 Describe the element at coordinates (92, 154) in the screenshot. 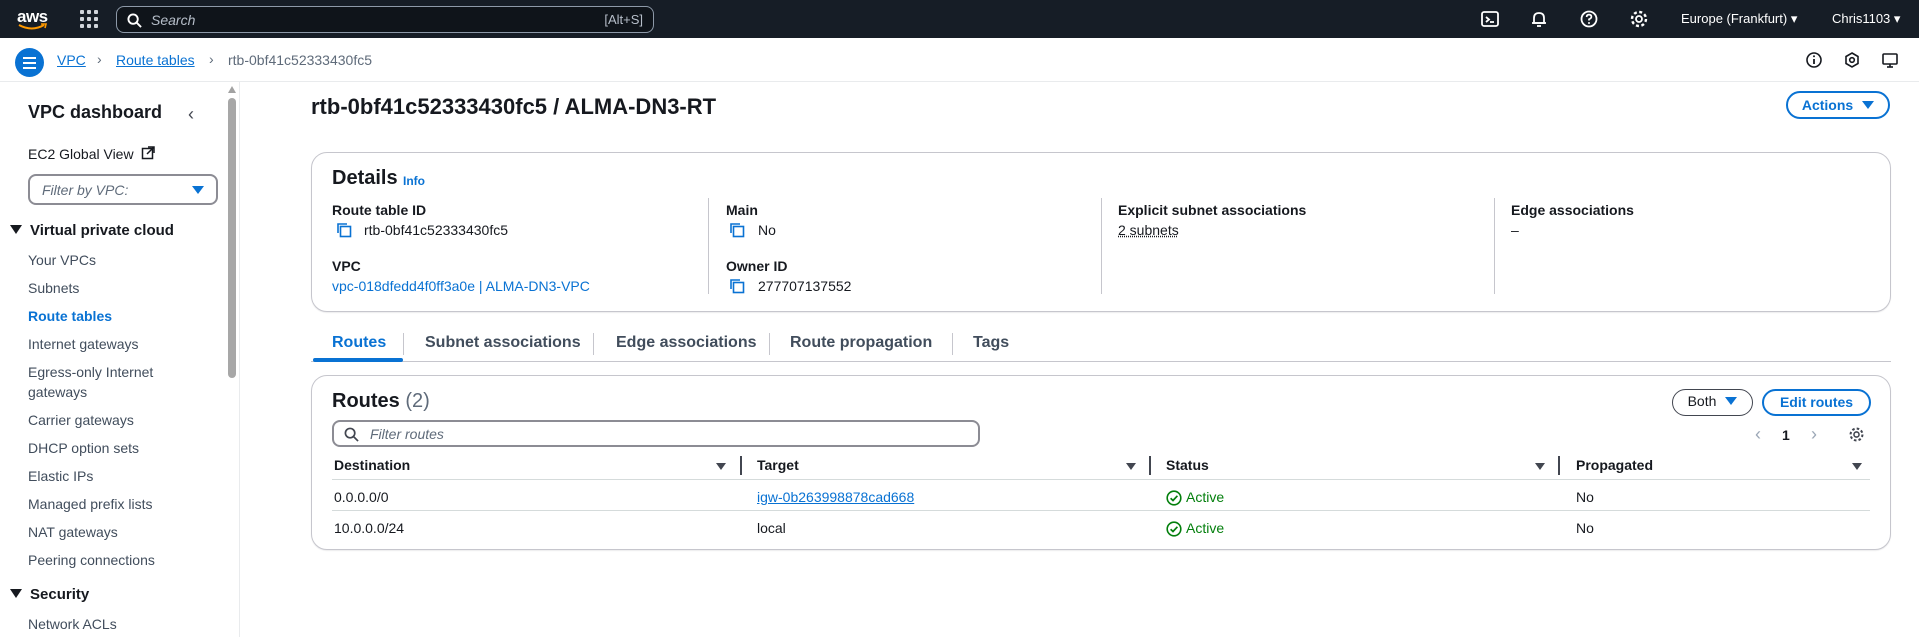

I see `sidebar-item-ec2-global-view: EC2 Global View` at that location.